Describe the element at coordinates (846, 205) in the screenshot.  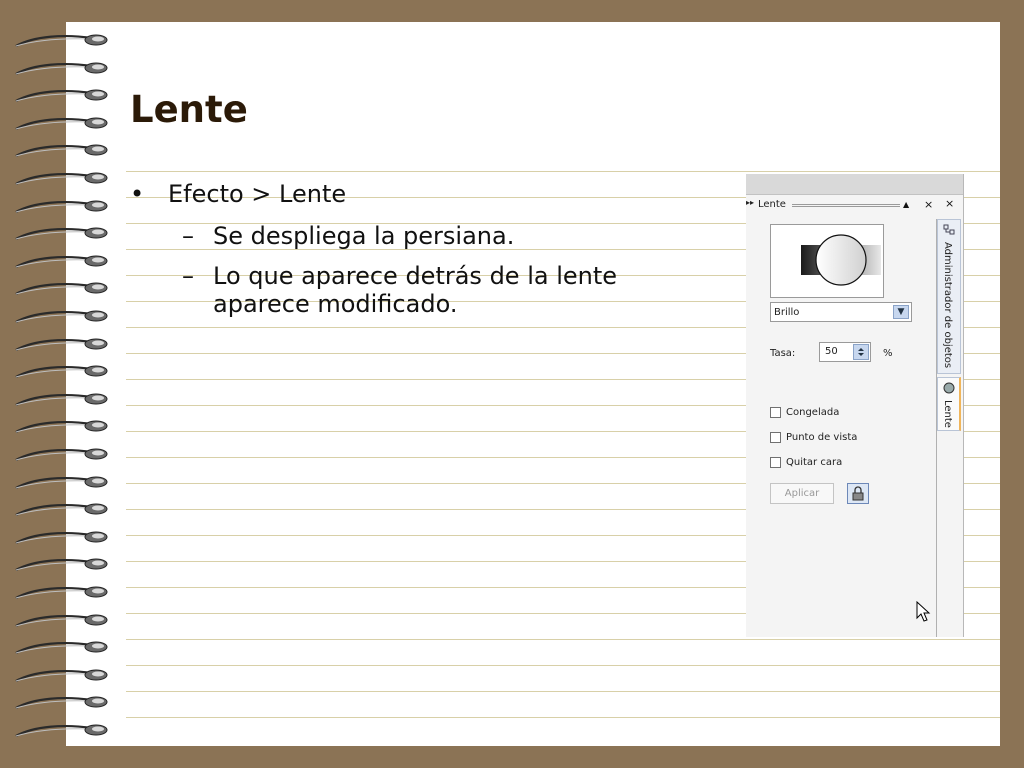
I see `title-grip-line` at that location.